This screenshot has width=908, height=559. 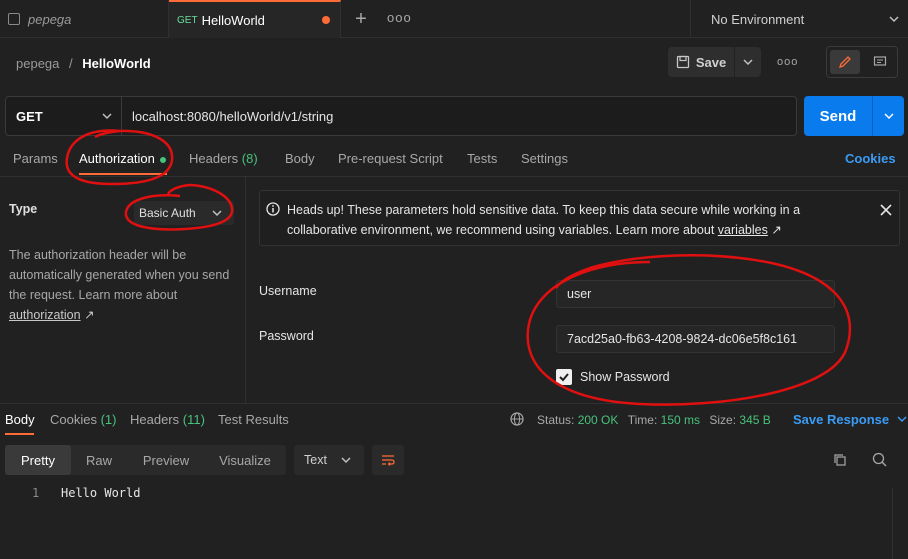 What do you see at coordinates (390, 160) in the screenshot?
I see `tab-prerequest-script: Pre-request Script` at bounding box center [390, 160].